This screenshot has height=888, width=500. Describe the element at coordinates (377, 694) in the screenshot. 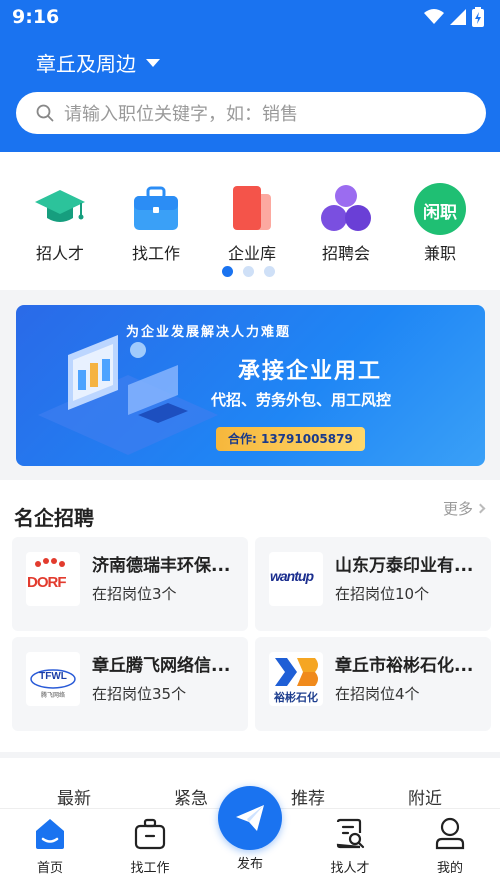

I see `company-open-positions: 在招岗位4个` at that location.